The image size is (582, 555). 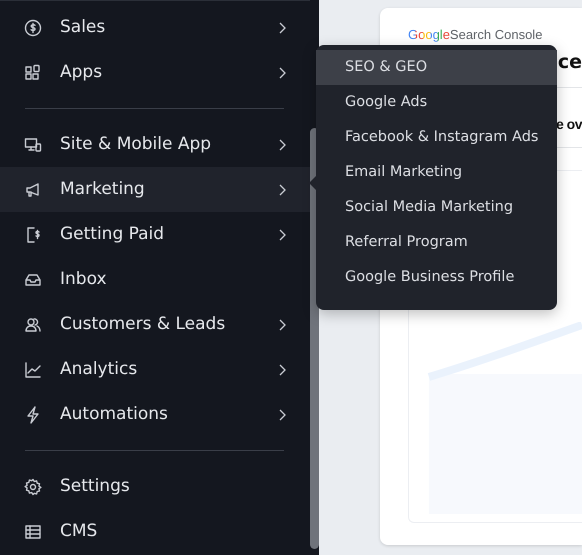 I want to click on submenu-item: Google Ads, so click(x=436, y=102).